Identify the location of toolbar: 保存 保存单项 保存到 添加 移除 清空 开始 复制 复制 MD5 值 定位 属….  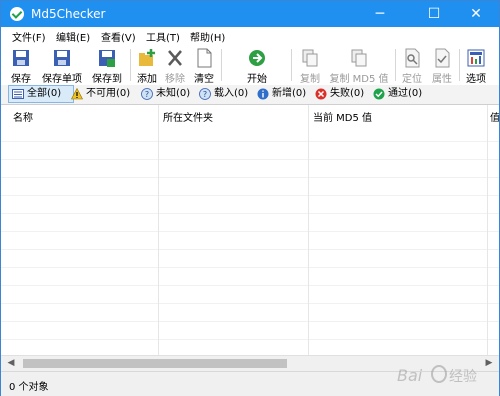
(250, 65).